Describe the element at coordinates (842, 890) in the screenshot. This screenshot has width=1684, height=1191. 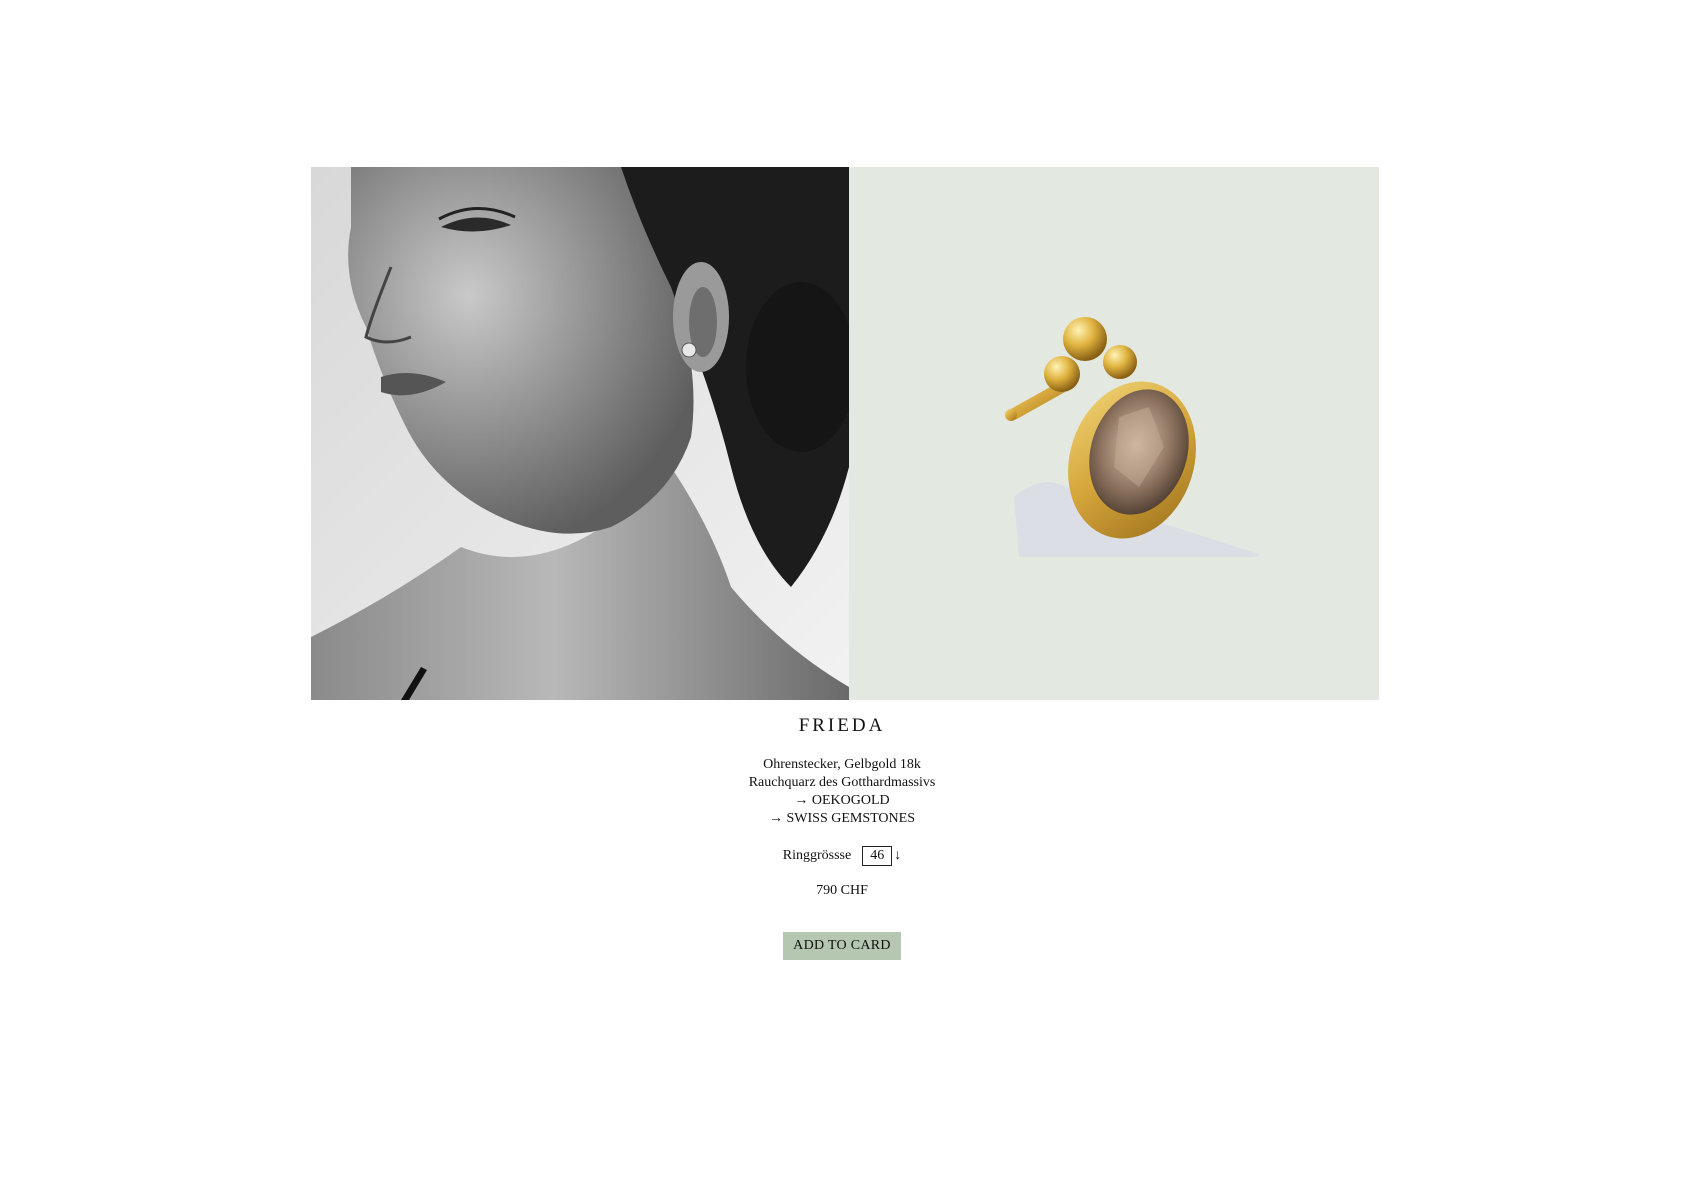
I see `price: 790 CHF` at that location.